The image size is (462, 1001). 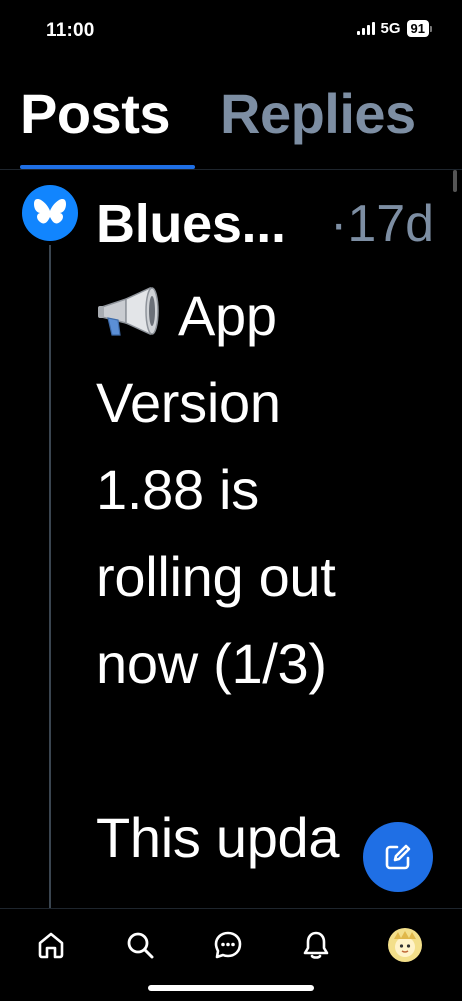 I want to click on bell-icon, so click(x=316, y=945).